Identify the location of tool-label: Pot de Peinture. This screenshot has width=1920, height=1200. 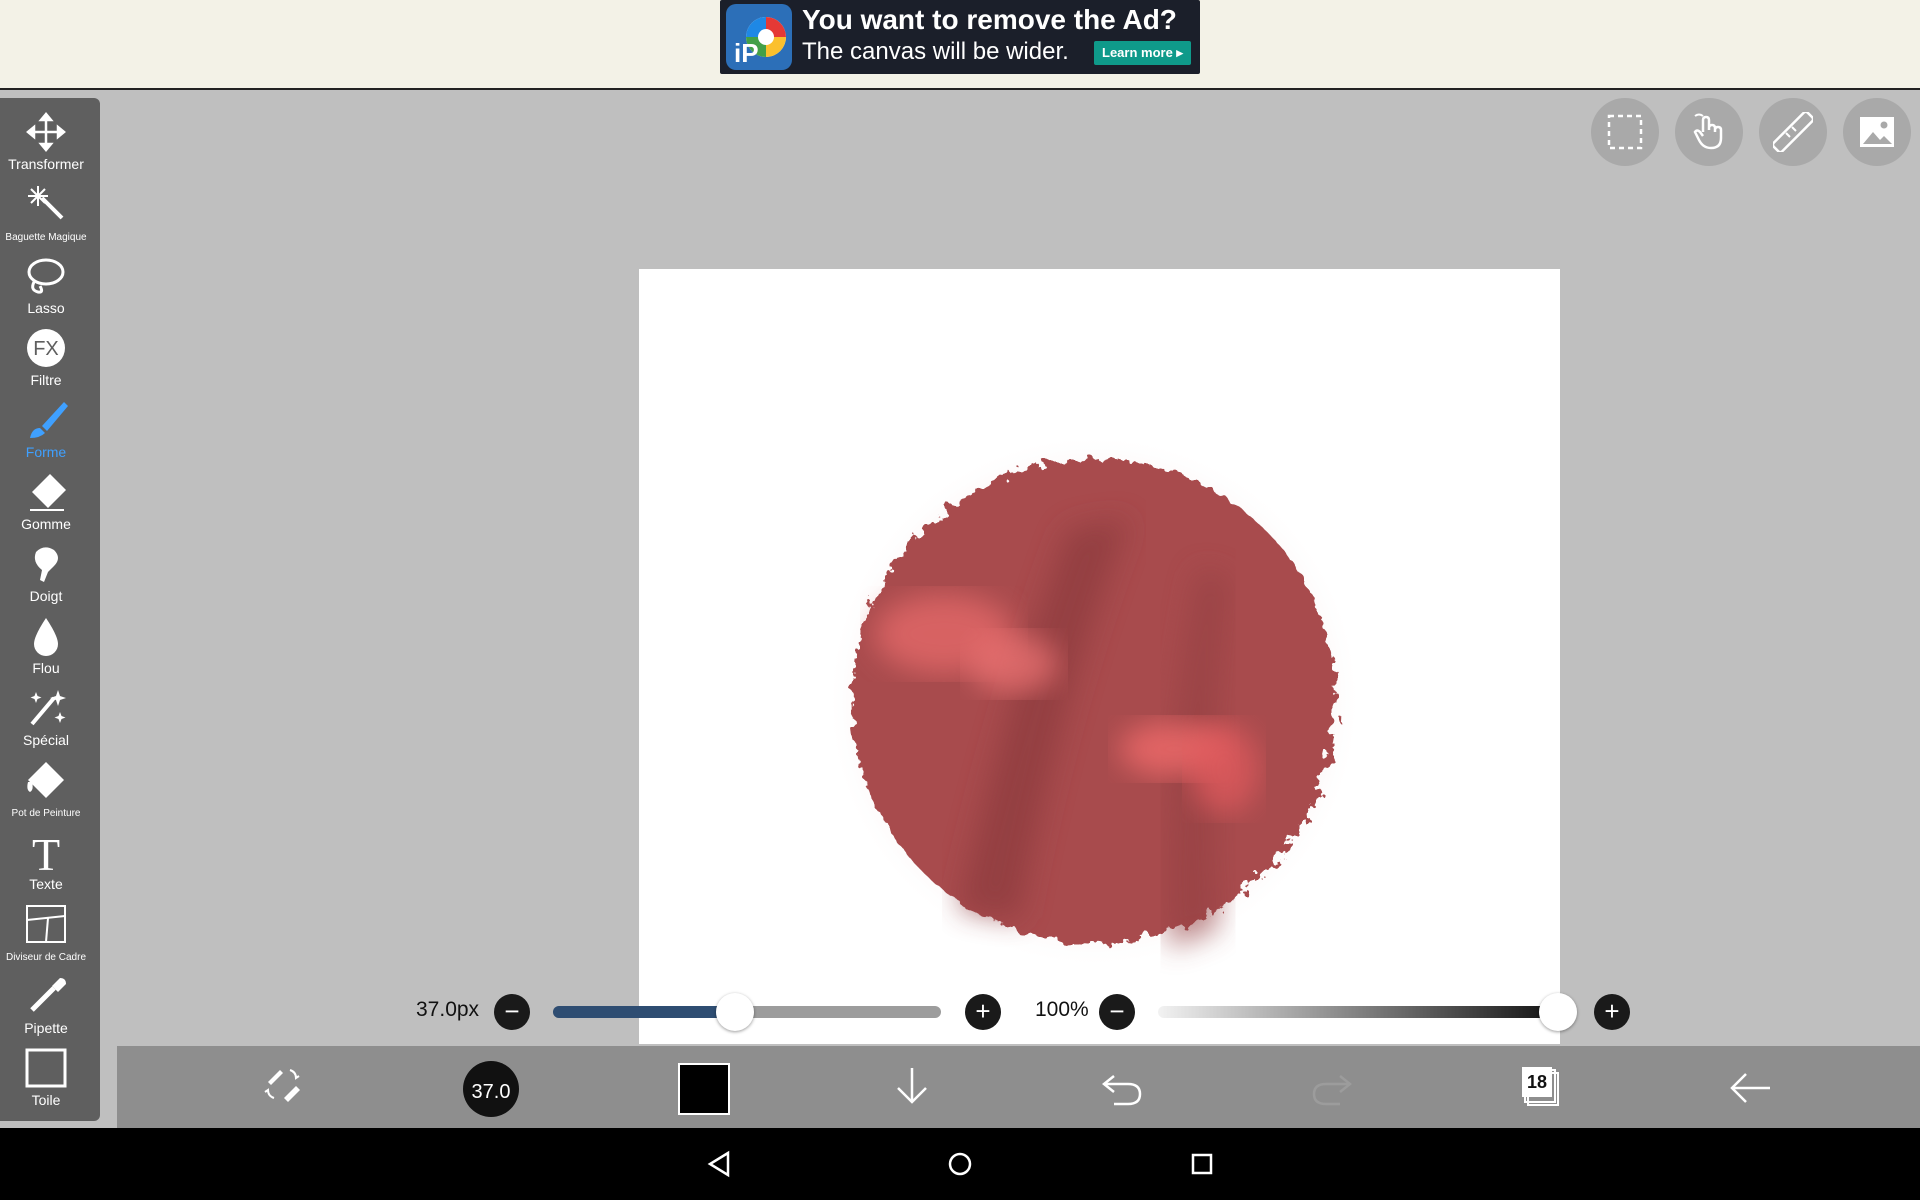
(46, 813).